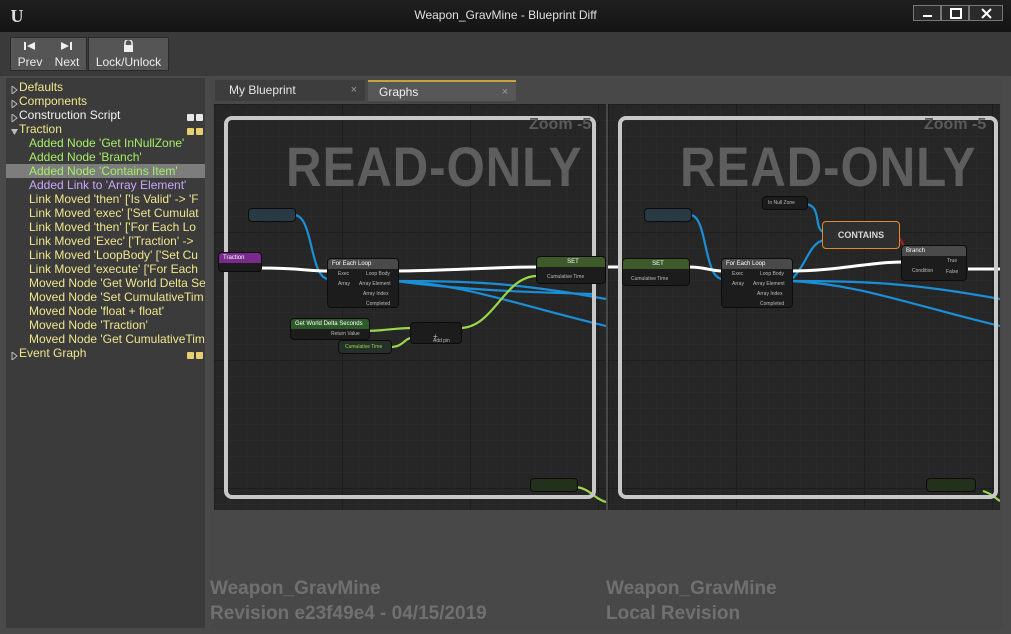 The width and height of the screenshot is (1011, 634). I want to click on tree-item-label: Link Moved 'exec' ['Set Cumulat, so click(114, 213).